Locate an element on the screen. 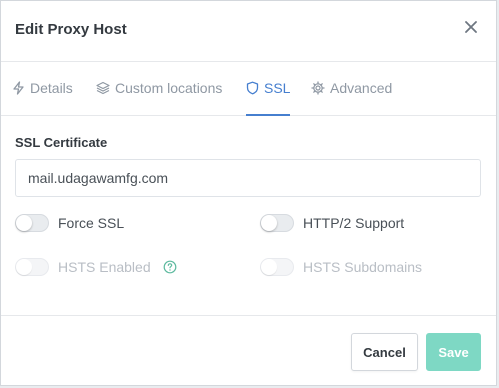  tab-bar: Details Custom locations SSL Advanced is located at coordinates (248, 88).